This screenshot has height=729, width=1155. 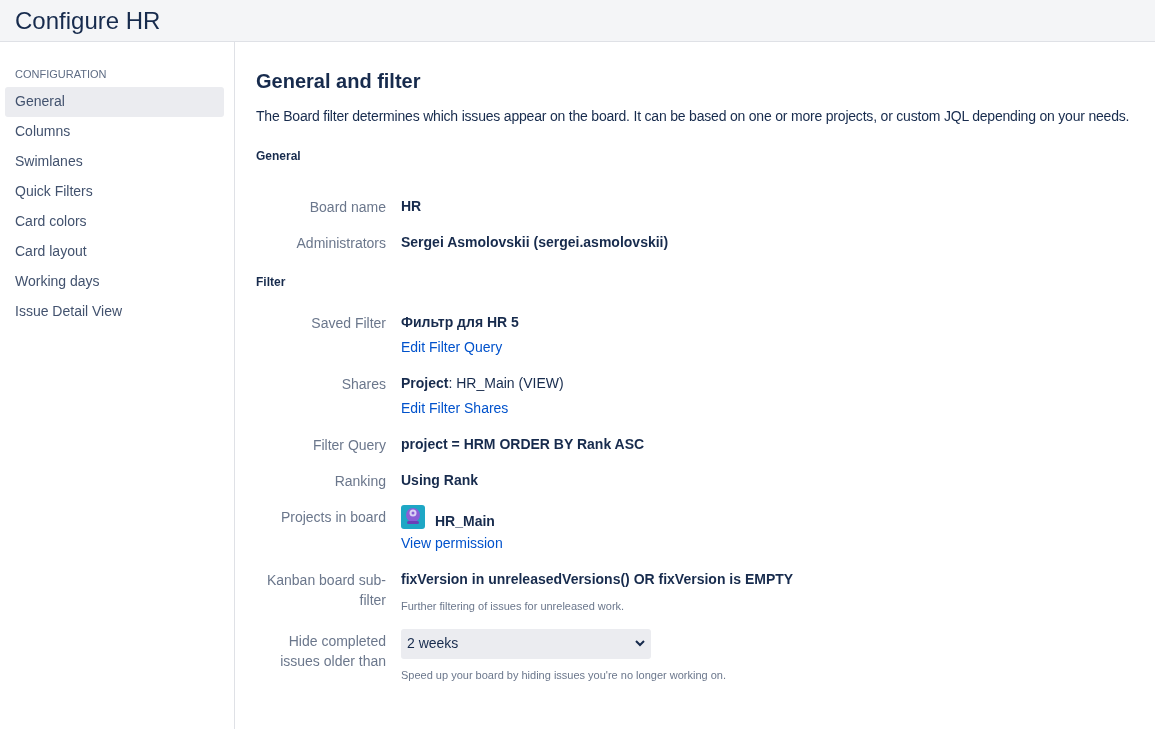 I want to click on field-label: Filter Query, so click(x=349, y=445).